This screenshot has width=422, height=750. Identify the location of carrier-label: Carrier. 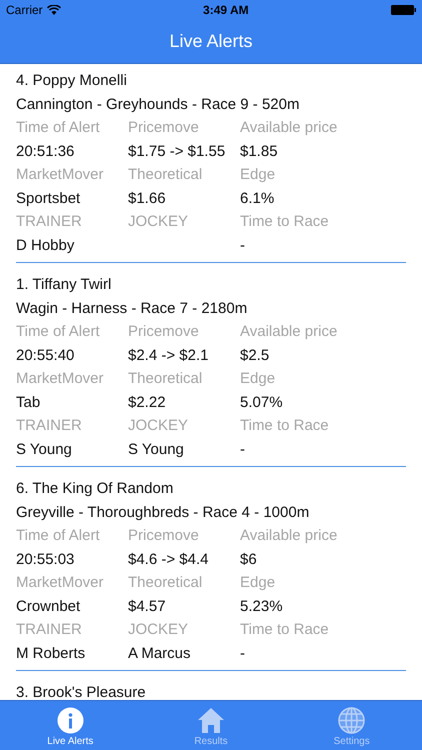
(24, 10).